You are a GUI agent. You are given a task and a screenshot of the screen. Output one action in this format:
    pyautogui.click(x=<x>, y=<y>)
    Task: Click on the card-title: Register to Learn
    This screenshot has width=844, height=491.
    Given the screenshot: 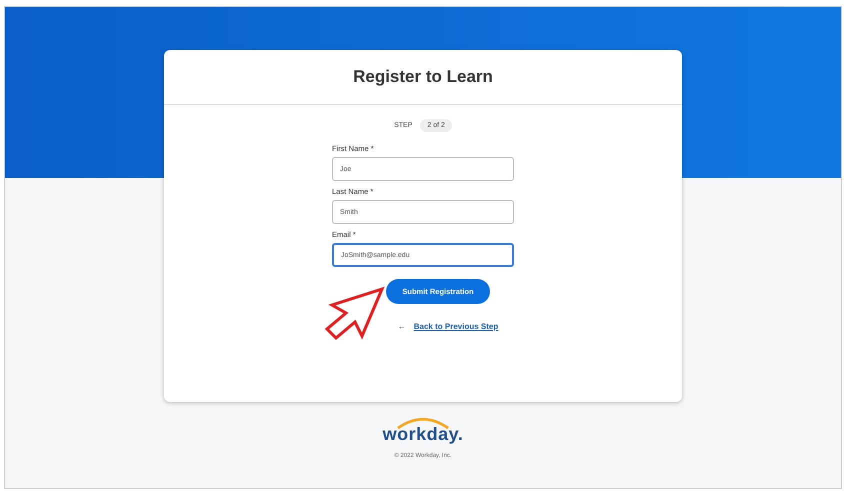 What is the action you would take?
    pyautogui.click(x=423, y=77)
    